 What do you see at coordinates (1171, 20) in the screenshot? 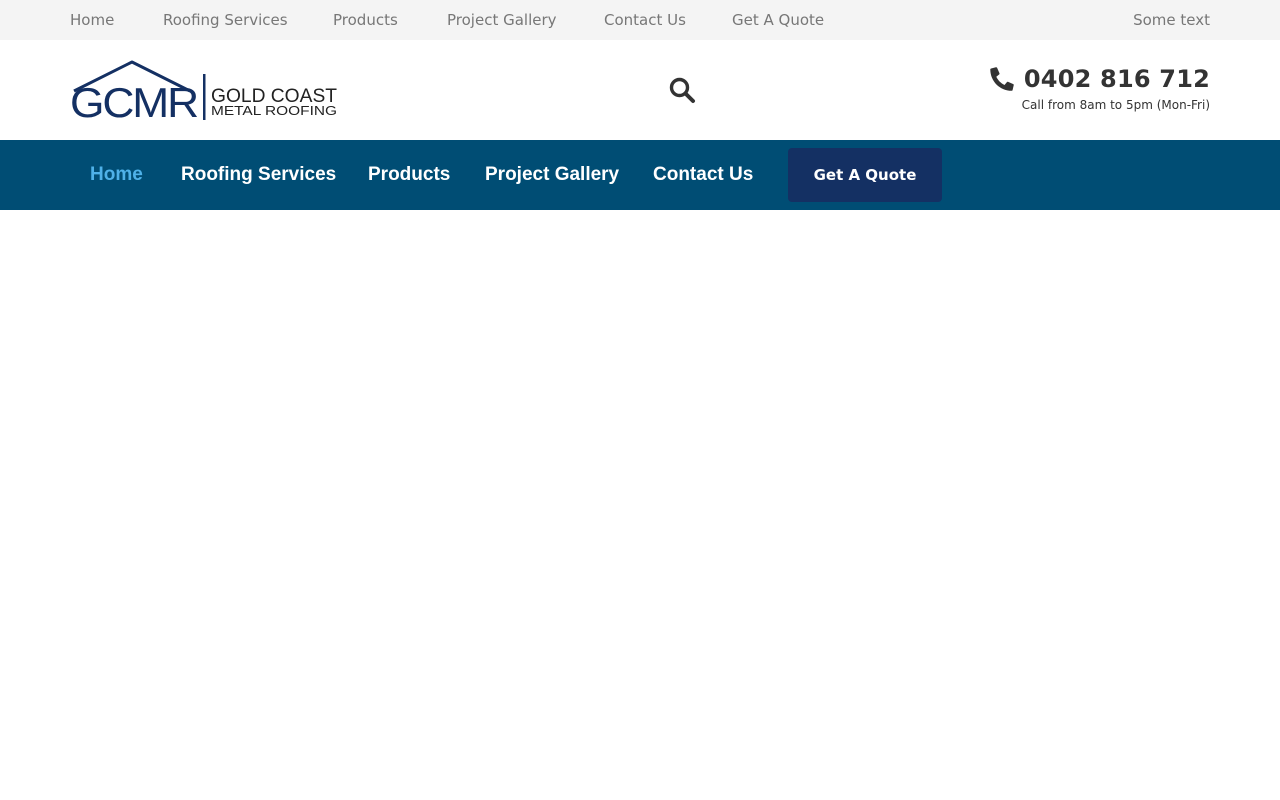
I see `top-right-text: Some text` at bounding box center [1171, 20].